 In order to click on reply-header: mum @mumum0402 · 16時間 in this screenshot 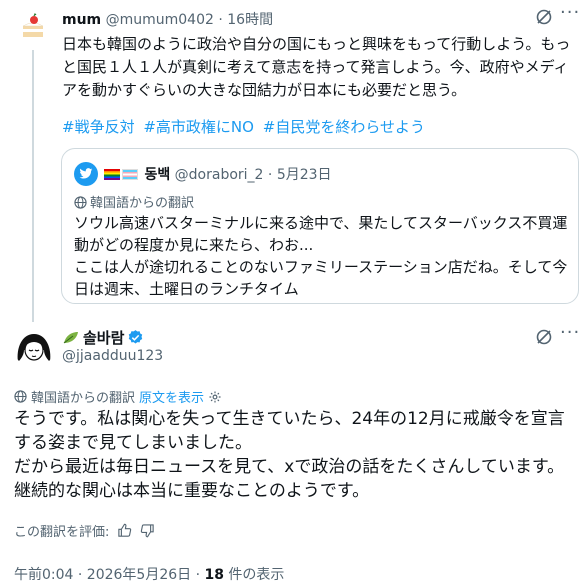, I will do `click(167, 19)`.